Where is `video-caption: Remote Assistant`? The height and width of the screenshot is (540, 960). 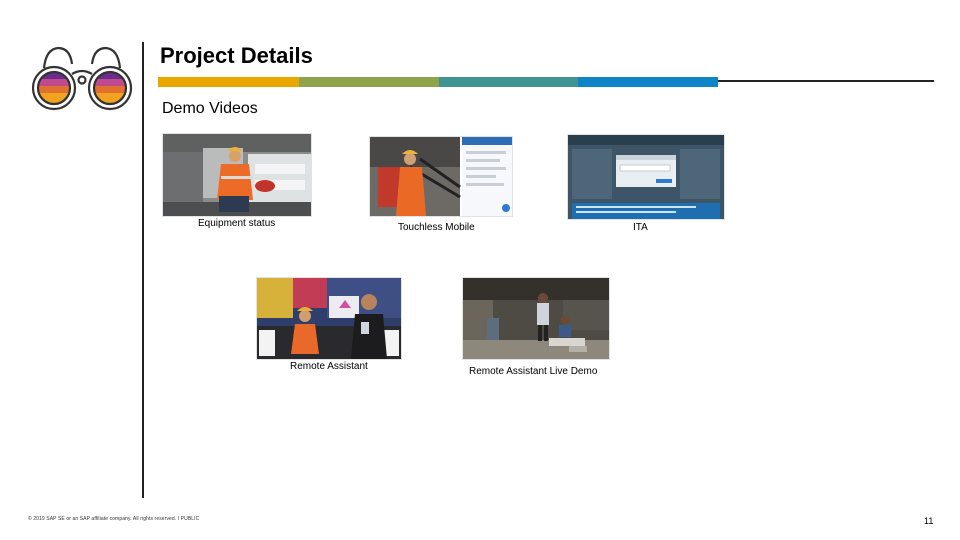
video-caption: Remote Assistant is located at coordinates (329, 366).